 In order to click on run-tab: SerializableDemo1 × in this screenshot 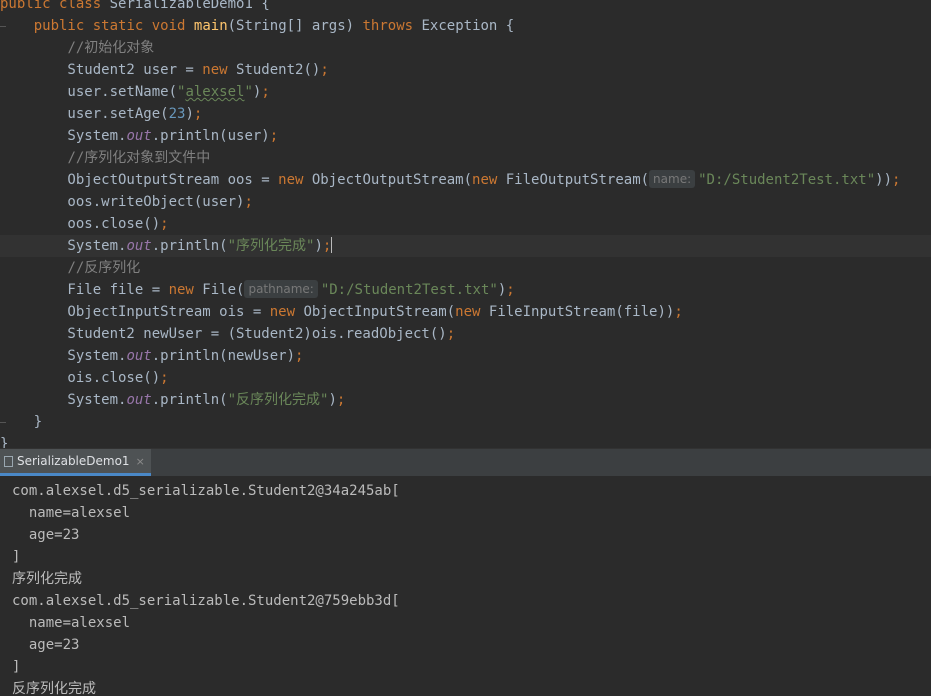, I will do `click(75, 462)`.